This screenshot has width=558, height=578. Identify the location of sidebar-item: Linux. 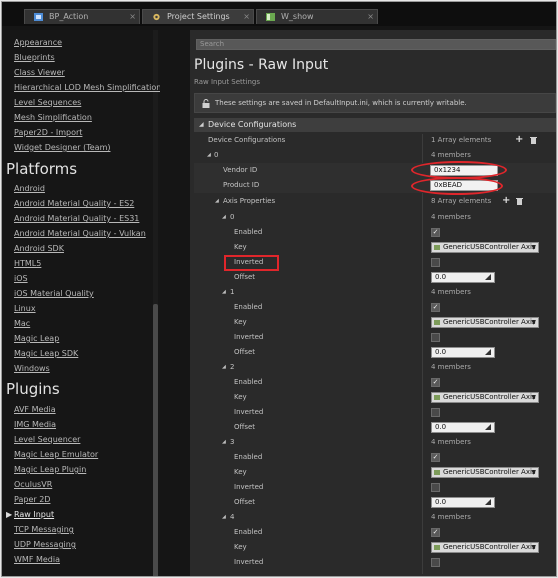
(25, 308).